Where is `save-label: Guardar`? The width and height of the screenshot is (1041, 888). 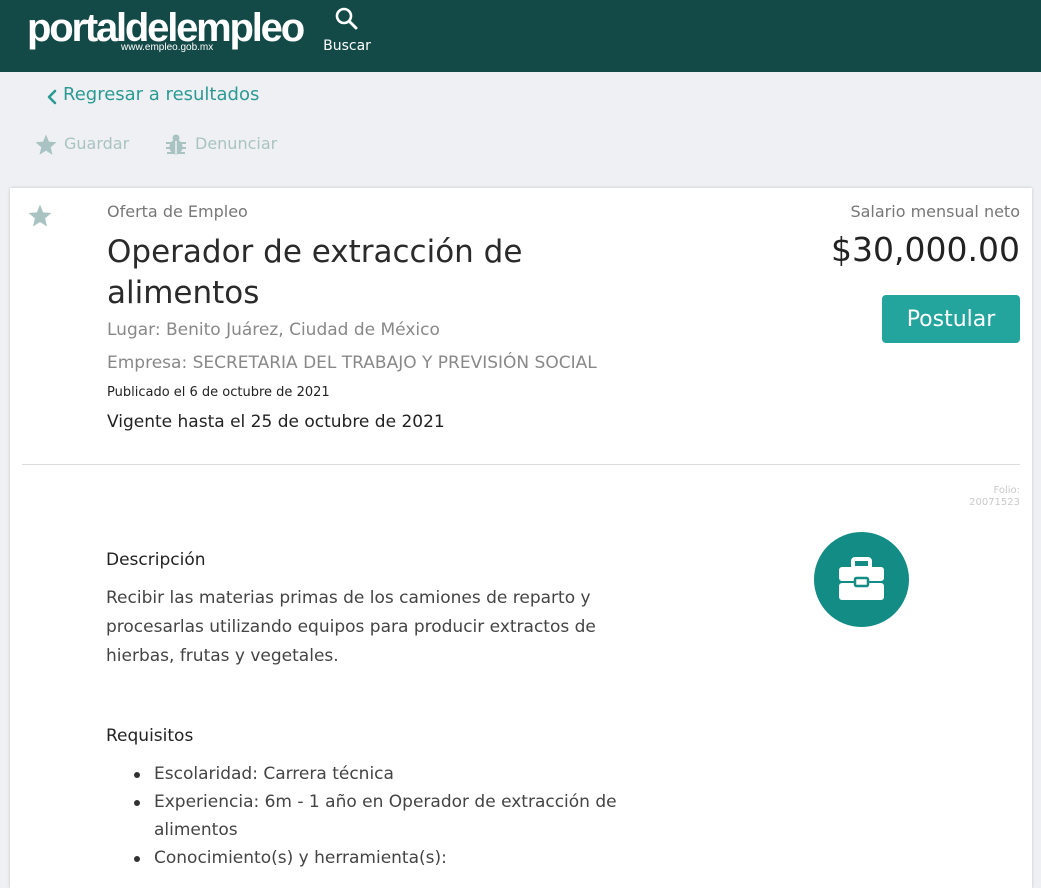
save-label: Guardar is located at coordinates (97, 143).